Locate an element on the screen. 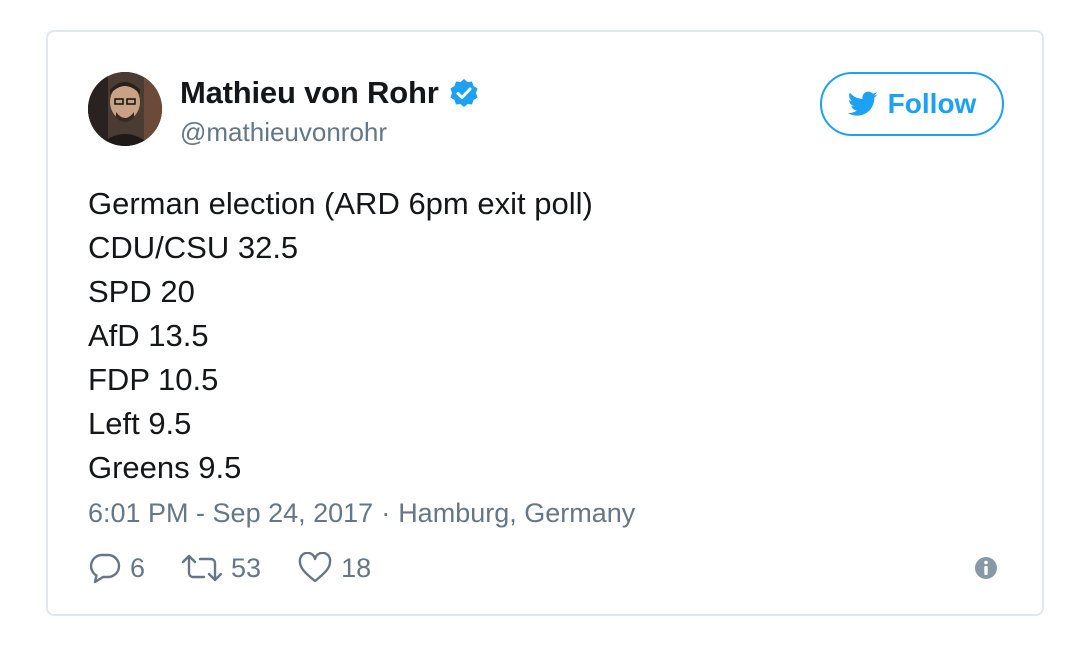  heart-icon is located at coordinates (315, 568).